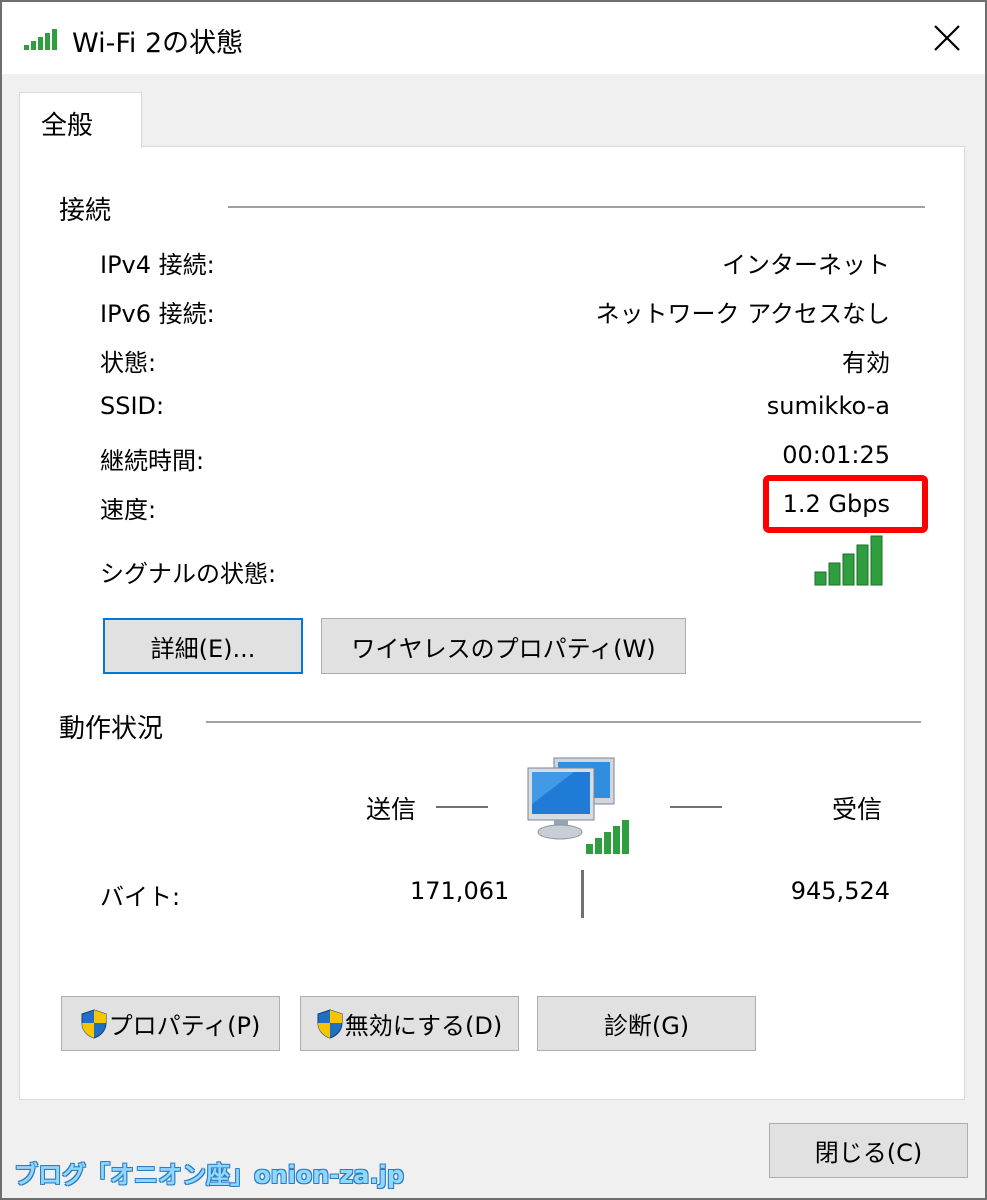 The width and height of the screenshot is (987, 1200). I want to click on connection-group-label: 接続, so click(85, 211).